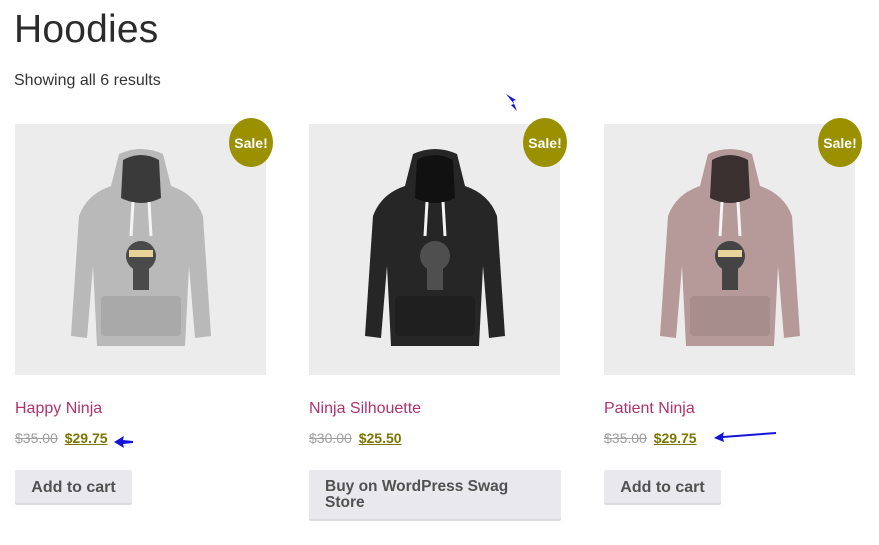 This screenshot has width=879, height=545. What do you see at coordinates (355, 438) in the screenshot?
I see `price: $30.00 $25.50` at bounding box center [355, 438].